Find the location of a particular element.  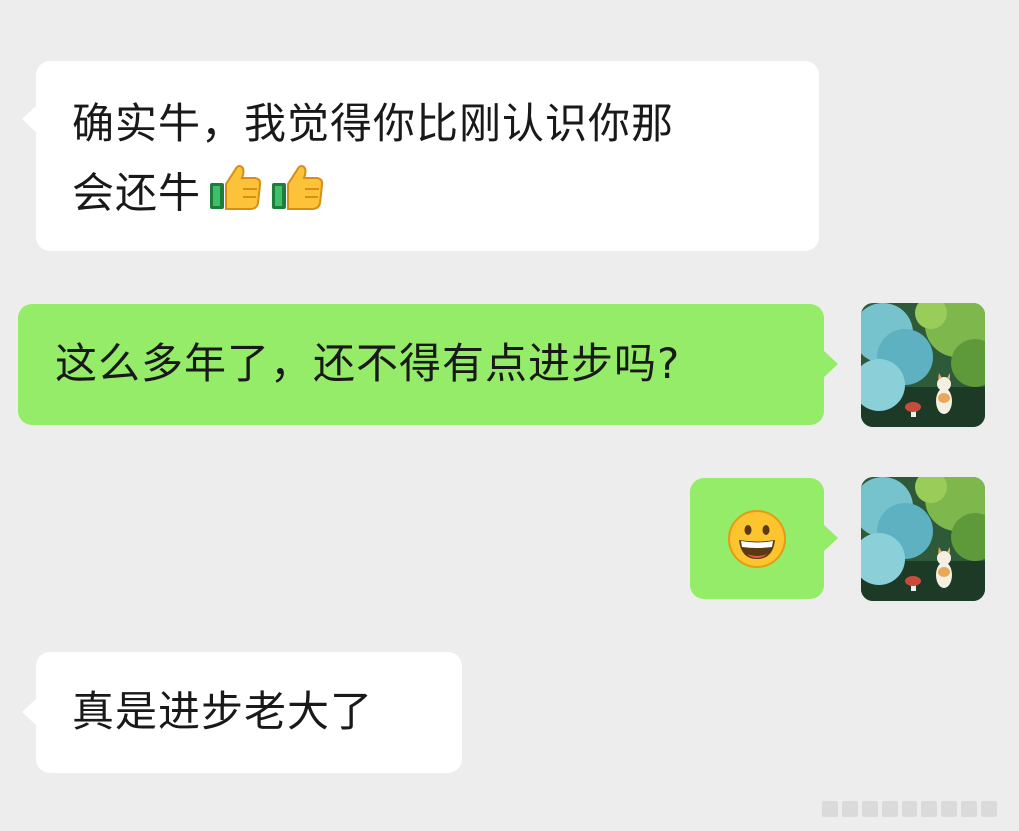

message-text: 真是进步老大了 is located at coordinates (223, 711).